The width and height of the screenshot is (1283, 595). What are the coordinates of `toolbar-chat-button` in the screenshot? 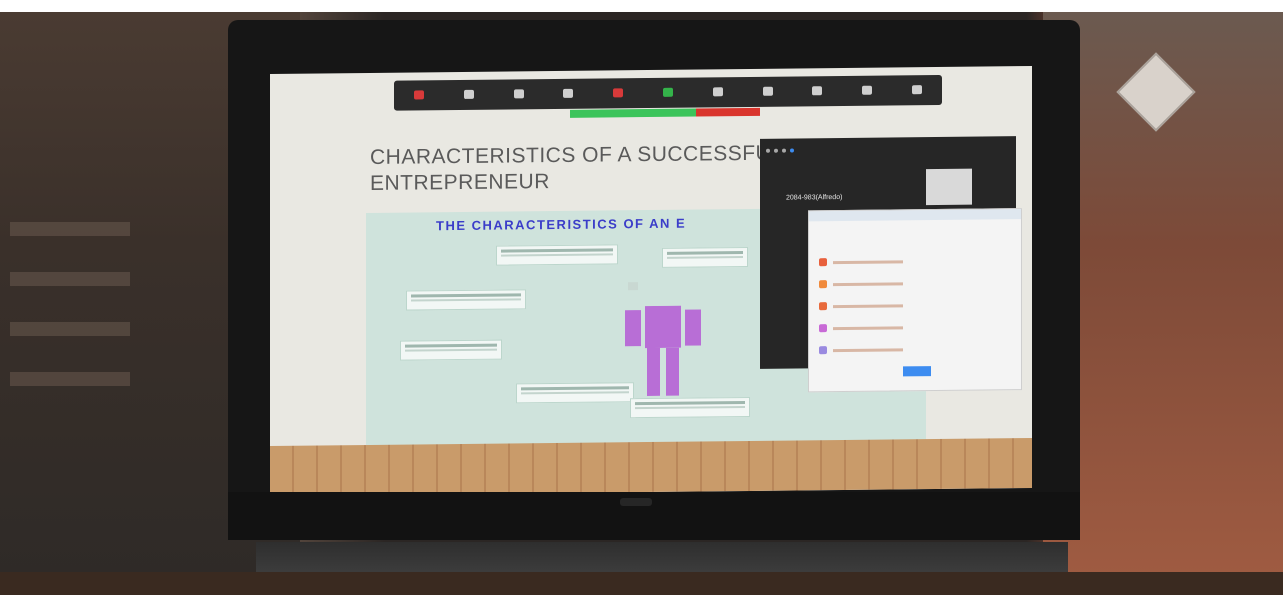 It's located at (618, 93).